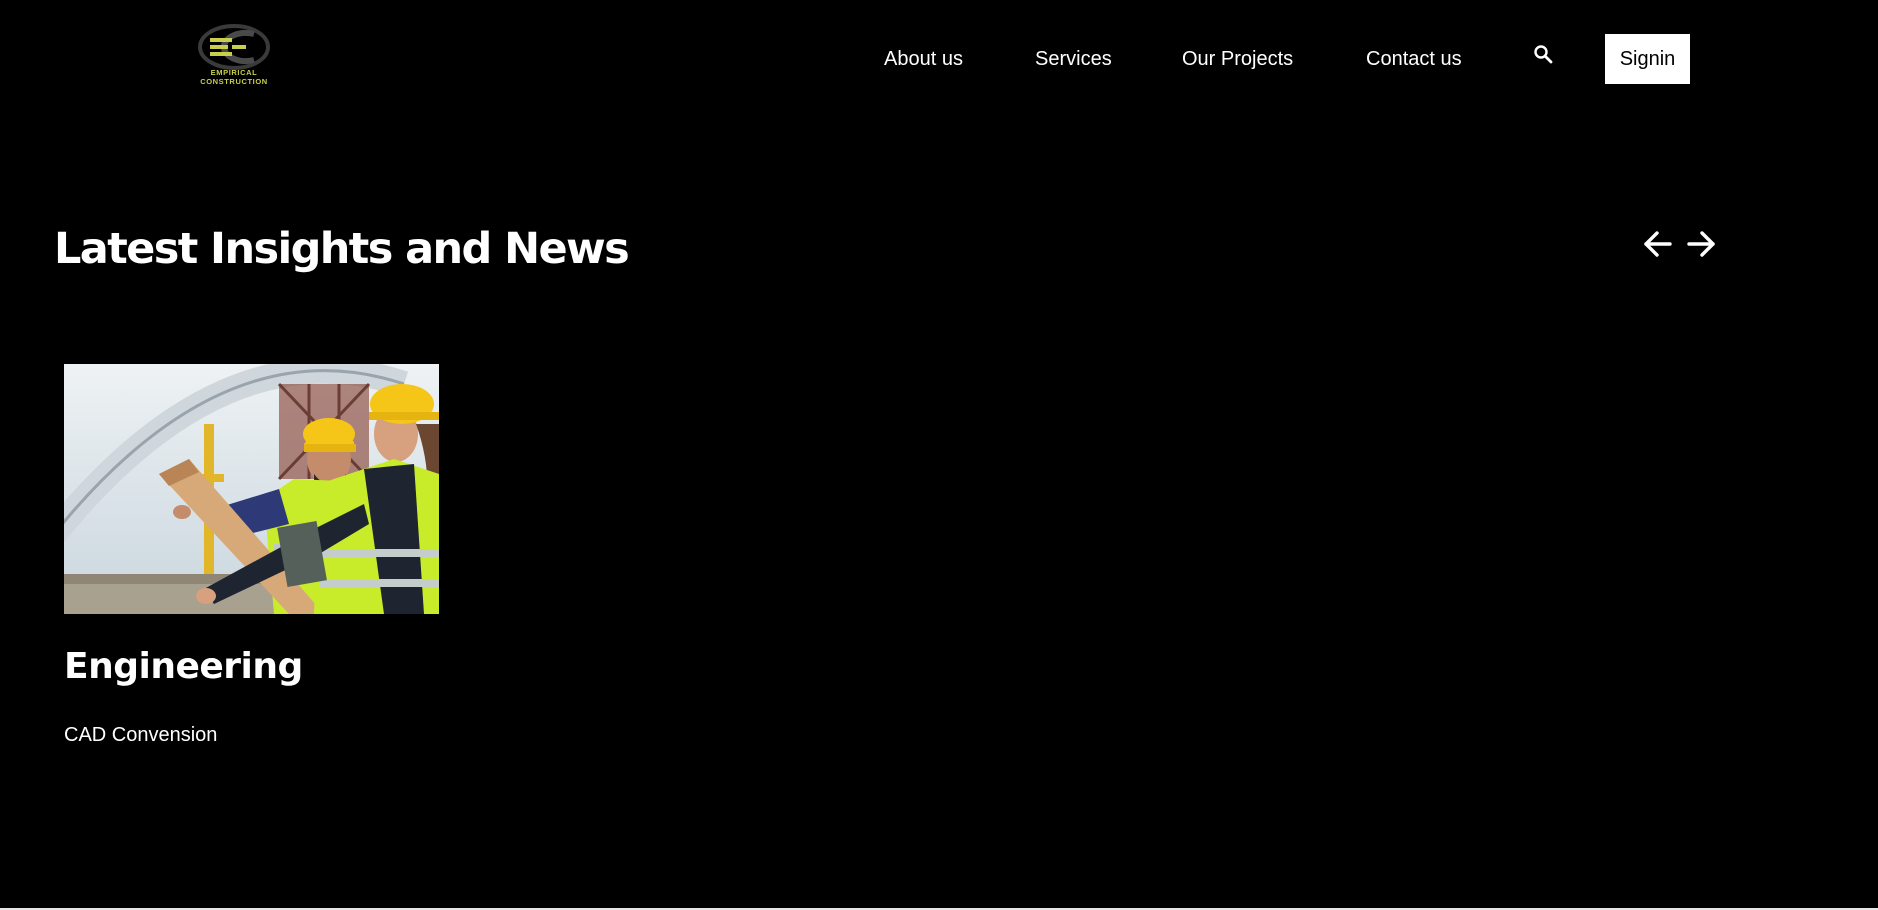 This screenshot has width=1878, height=910. Describe the element at coordinates (140, 735) in the screenshot. I see `card-title: CAD Convension` at that location.